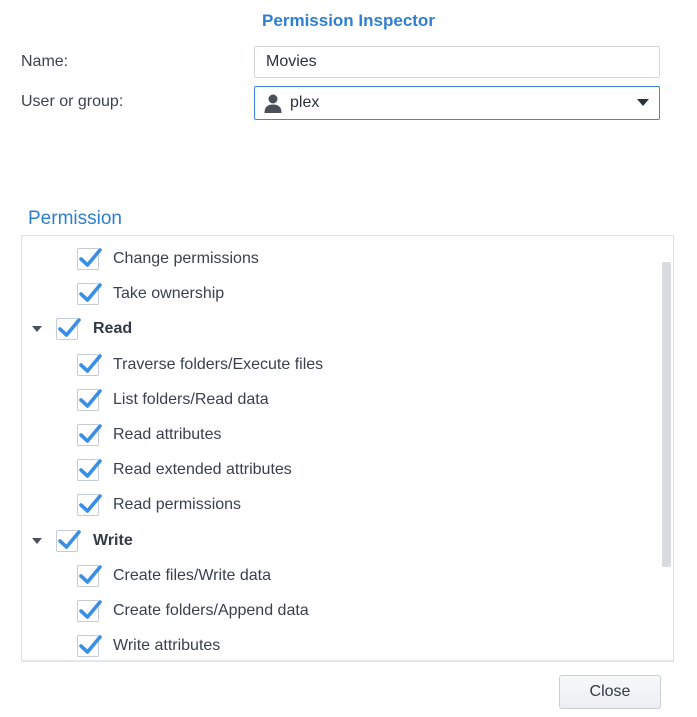  I want to click on chevron-down-icon, so click(643, 102).